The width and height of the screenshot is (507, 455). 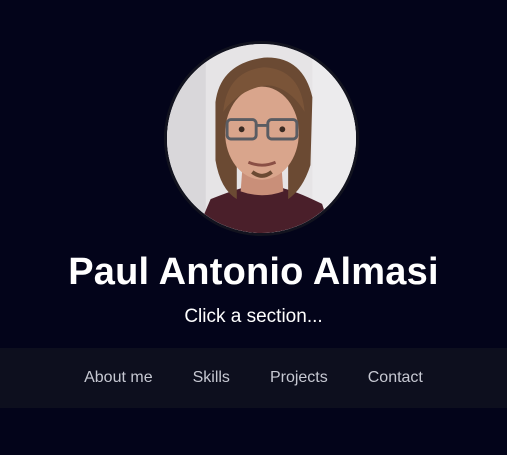 I want to click on profile-name: Paul Antonio Almasi, so click(x=253, y=272).